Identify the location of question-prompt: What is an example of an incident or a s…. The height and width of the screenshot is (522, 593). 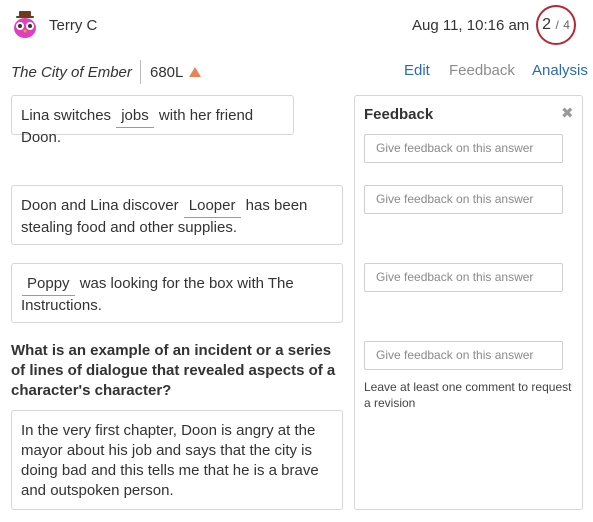
(173, 370).